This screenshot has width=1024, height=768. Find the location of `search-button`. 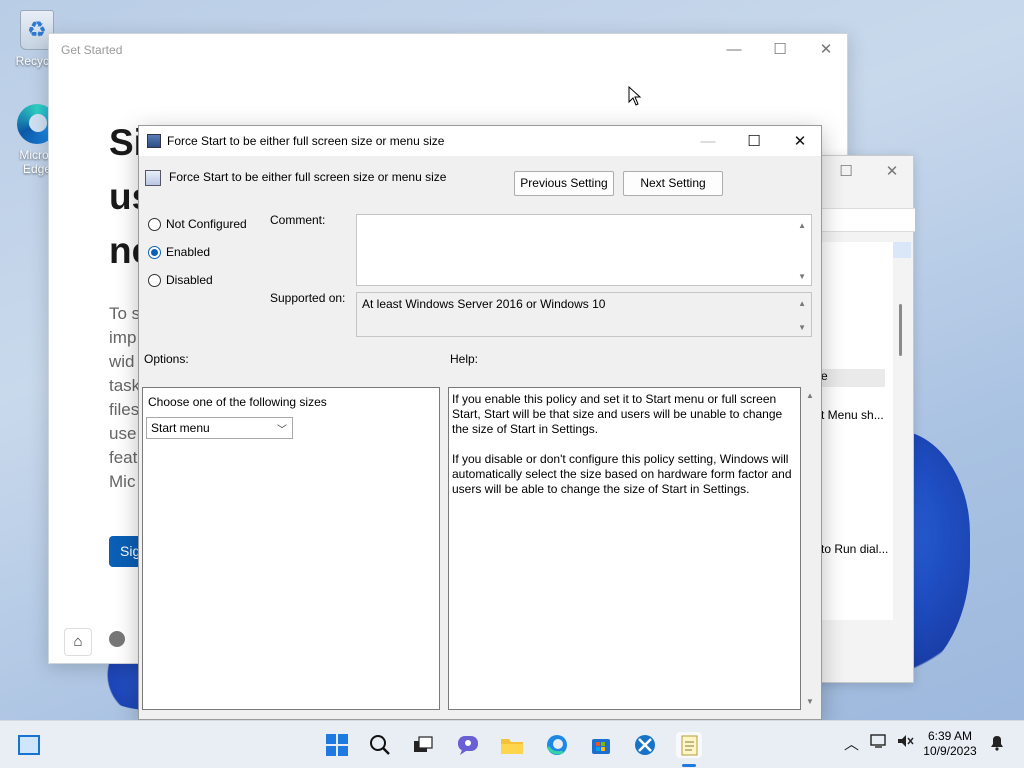

search-button is located at coordinates (380, 745).